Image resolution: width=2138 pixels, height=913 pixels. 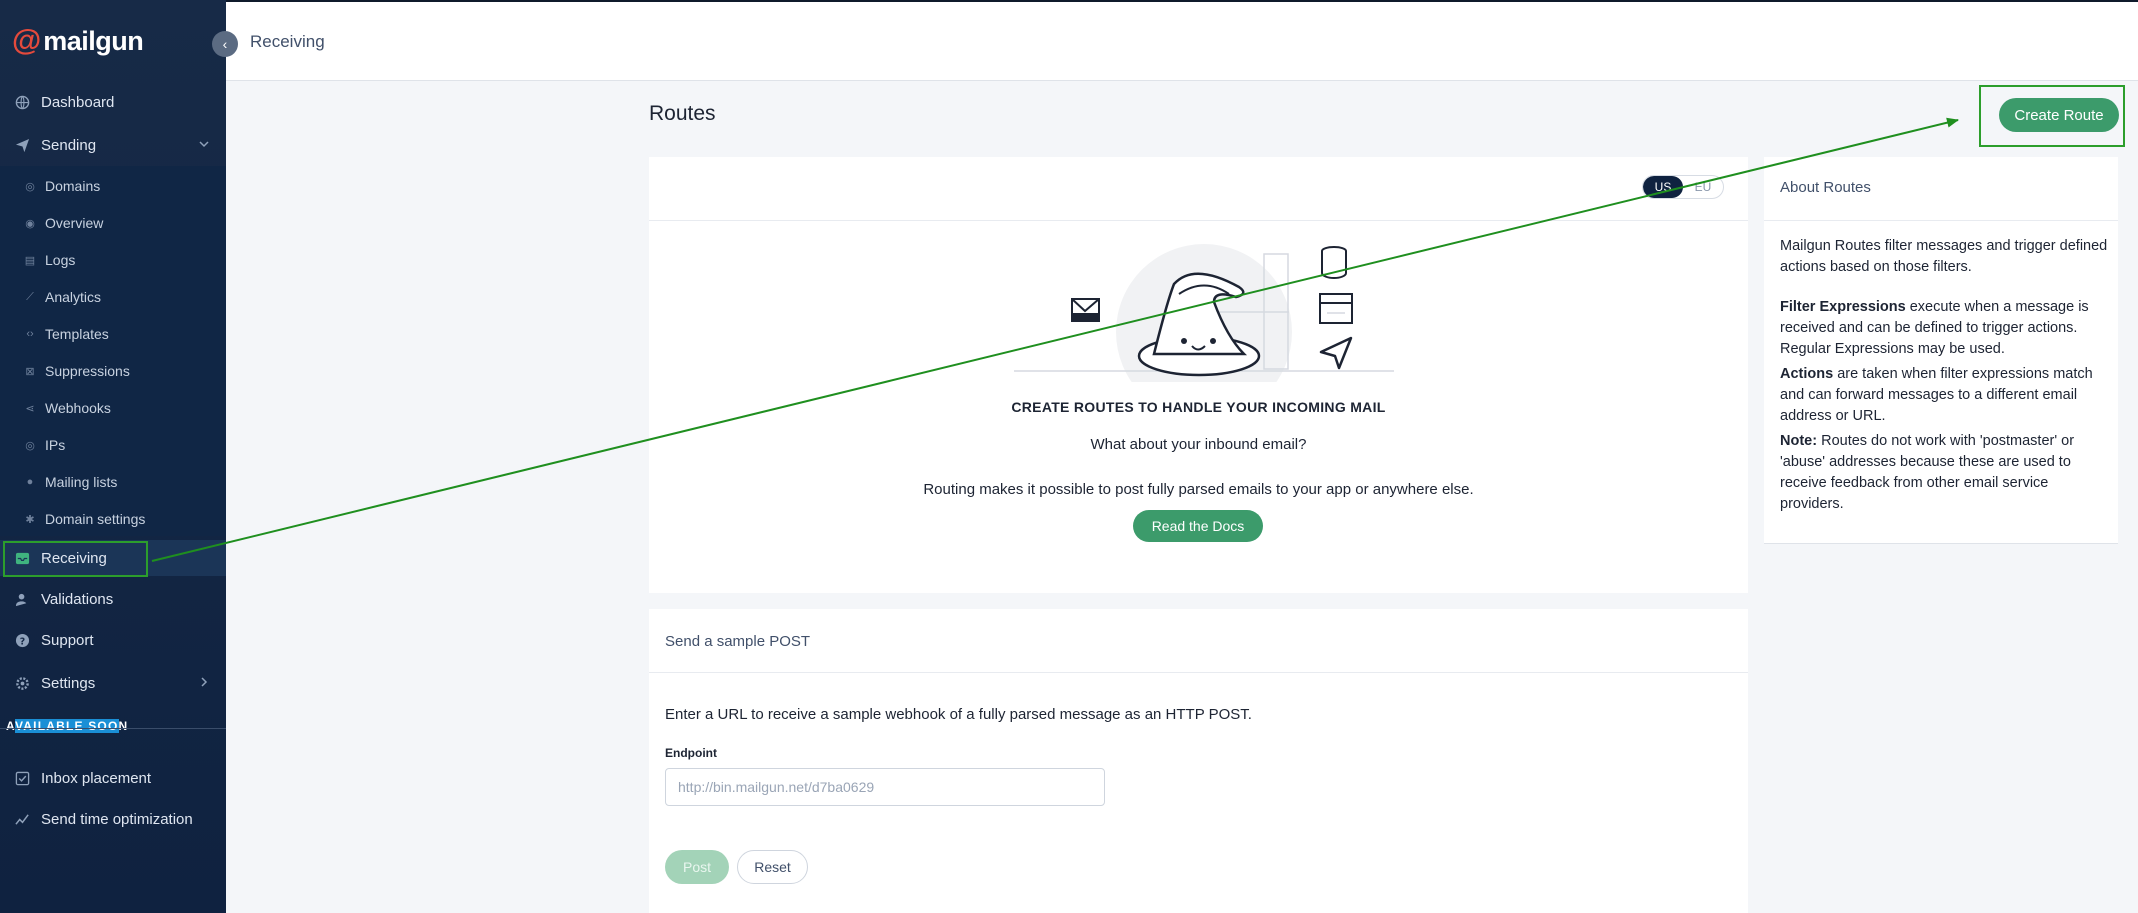 What do you see at coordinates (1703, 187) in the screenshot?
I see `region-eu-option: EU` at bounding box center [1703, 187].